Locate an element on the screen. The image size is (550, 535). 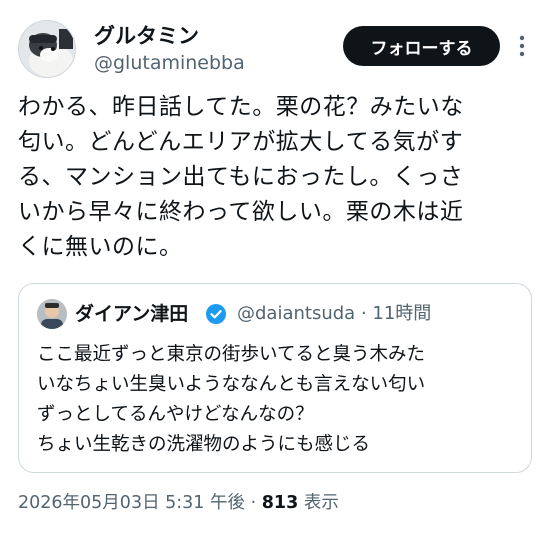
tweet-text-line: わかる、昨日話してた。栗の花？みたいな is located at coordinates (241, 107).